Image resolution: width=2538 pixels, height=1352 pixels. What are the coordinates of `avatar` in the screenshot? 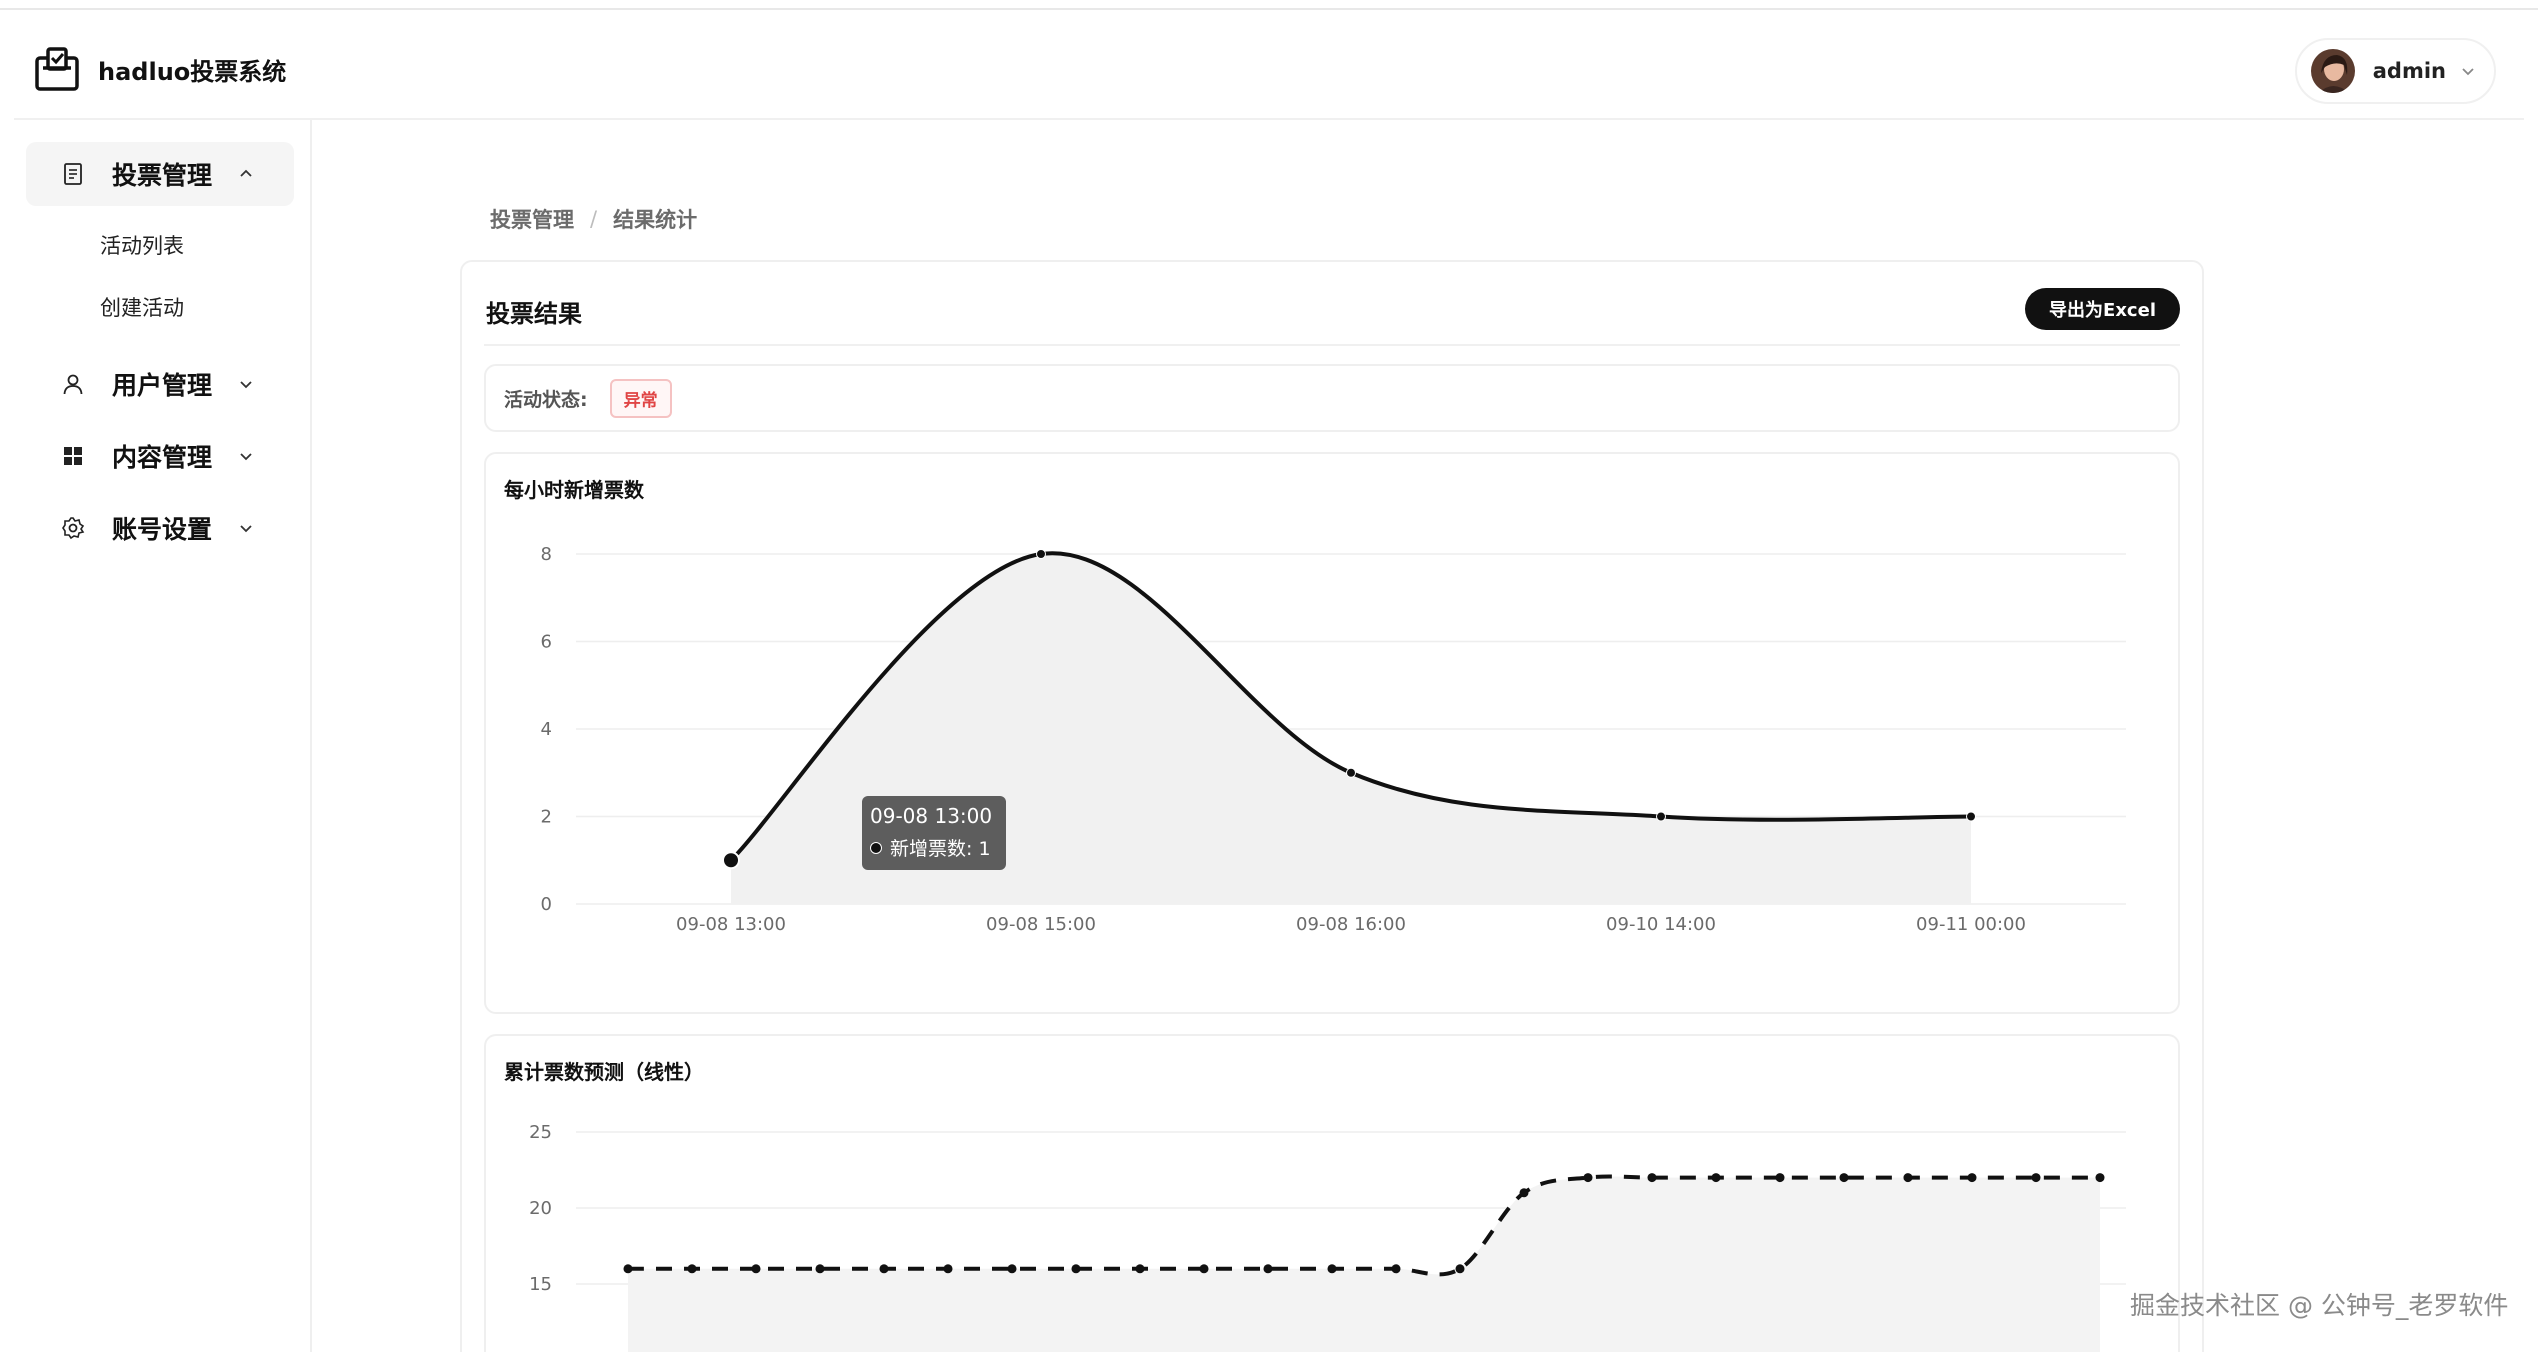 It's located at (2332, 71).